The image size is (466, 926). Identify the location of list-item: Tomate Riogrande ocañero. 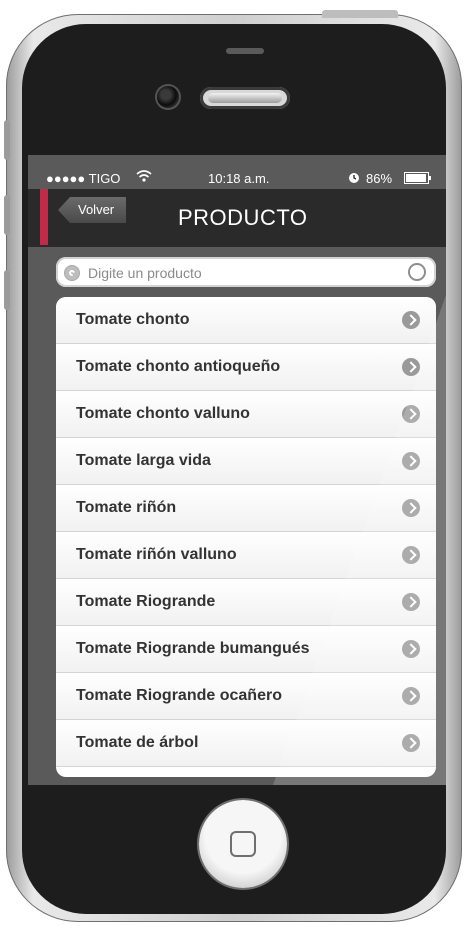
(246, 696).